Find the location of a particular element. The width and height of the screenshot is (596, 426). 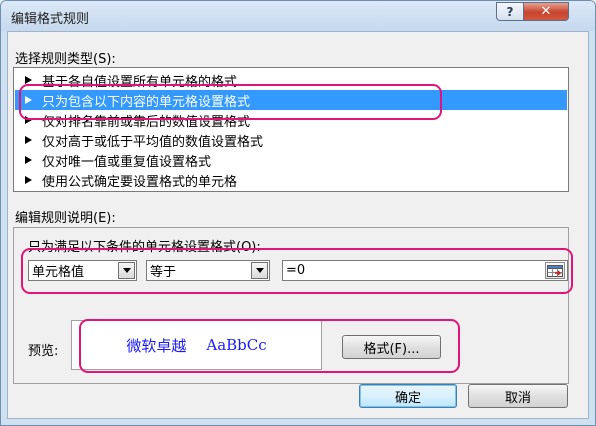

list-item-label: 使用公式确定要设置格式的单元格 is located at coordinates (140, 182).